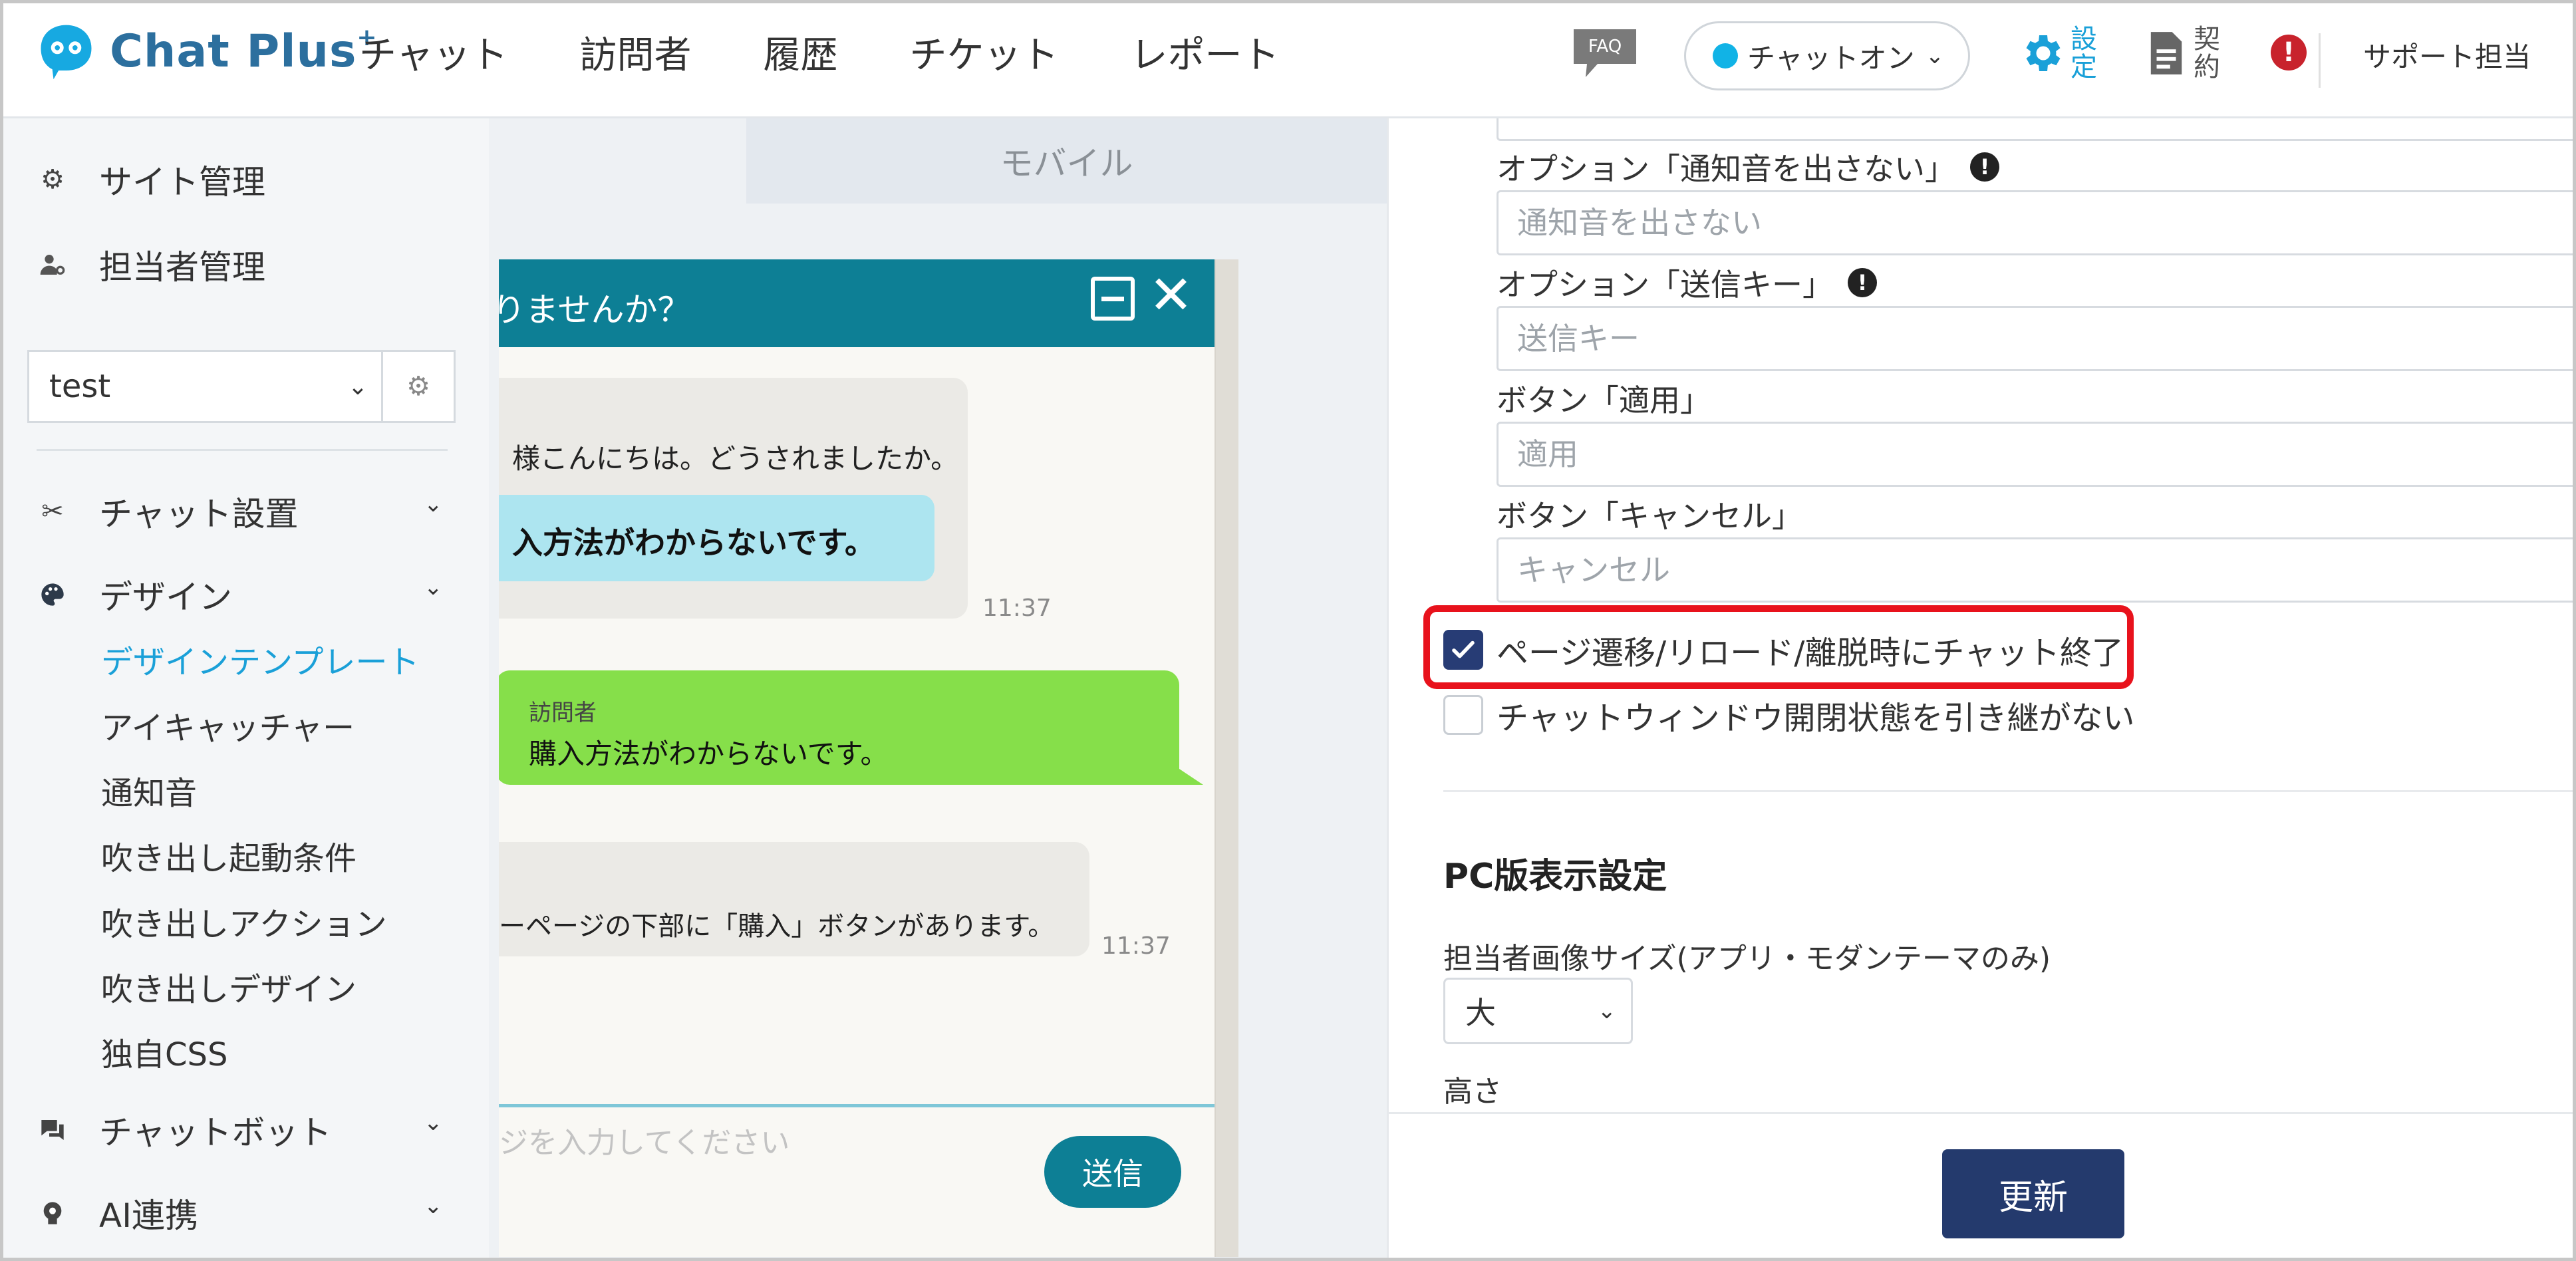 This screenshot has width=2576, height=1261. Describe the element at coordinates (1726, 169) in the screenshot. I see `label-text: オプション「通知音を出さない」` at that location.